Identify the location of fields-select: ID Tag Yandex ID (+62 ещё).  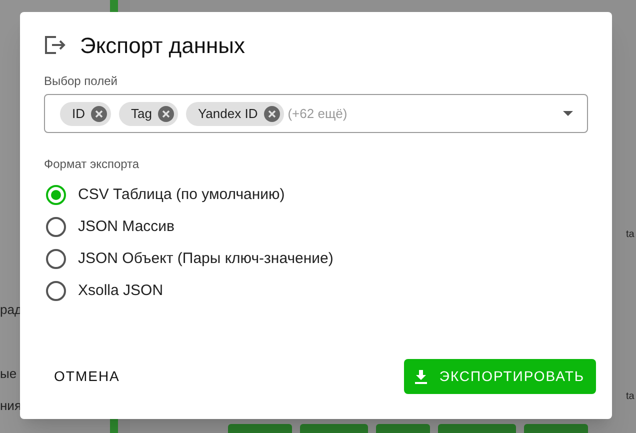
(316, 113).